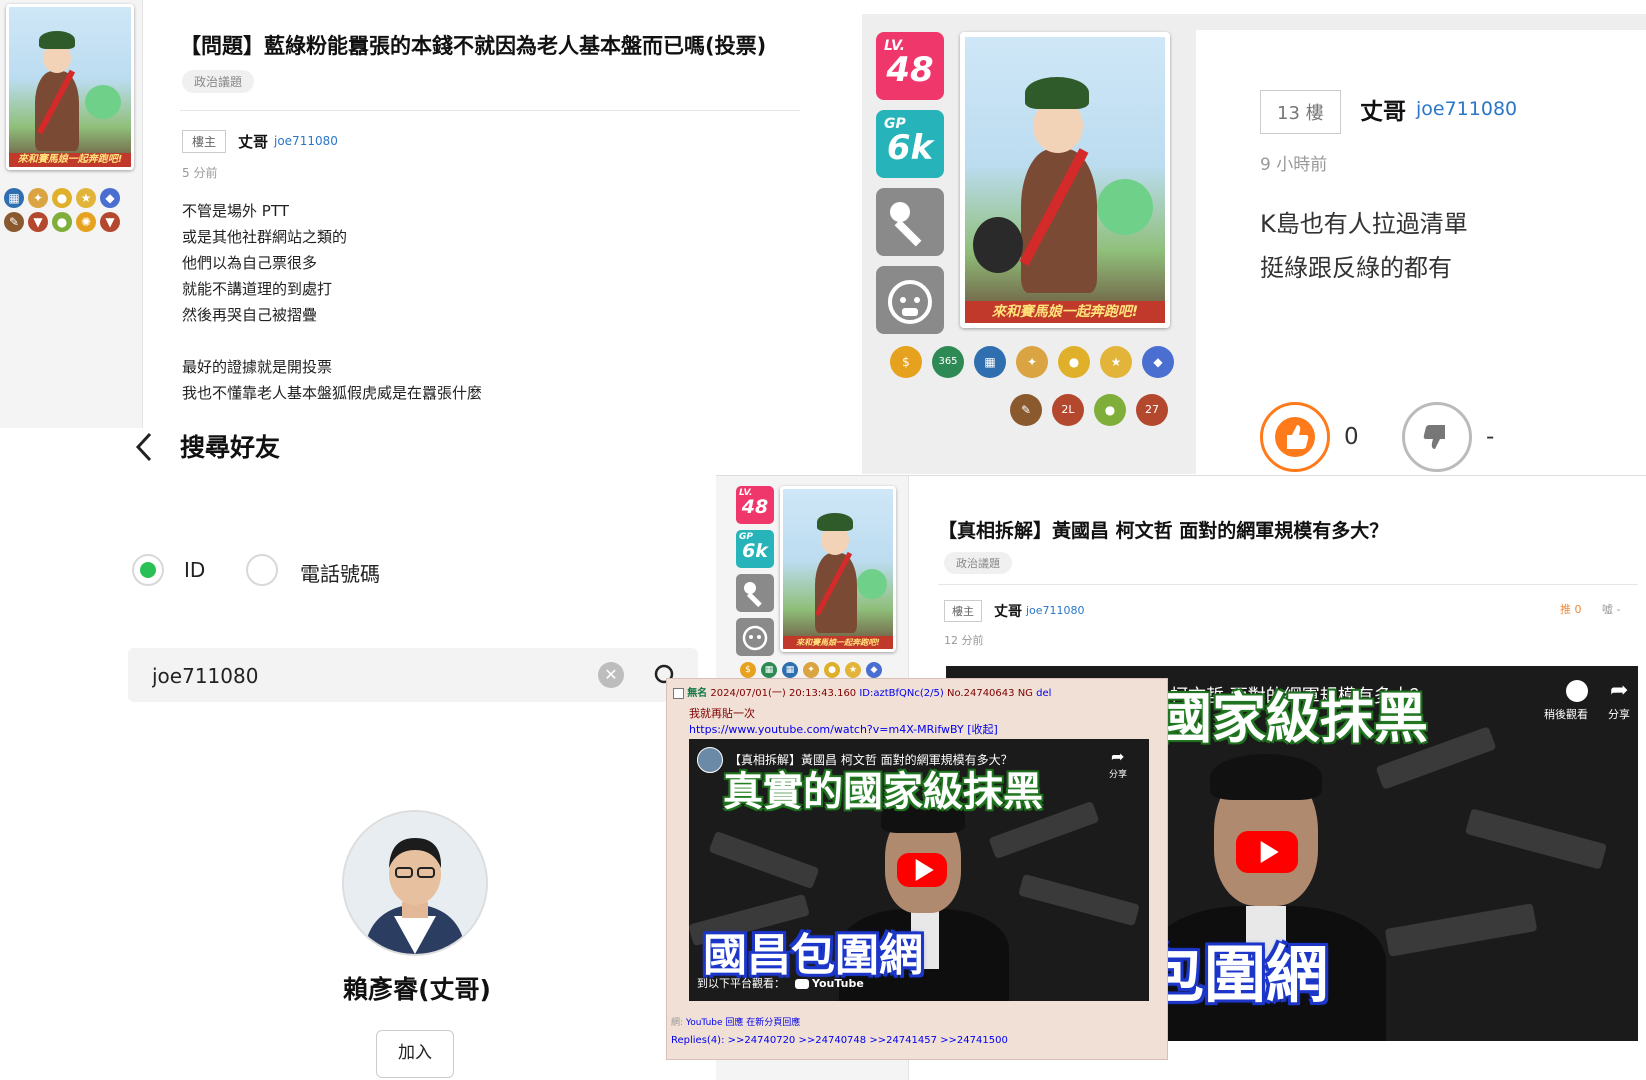  I want to click on reply-link: >>24740748, so click(832, 1040).